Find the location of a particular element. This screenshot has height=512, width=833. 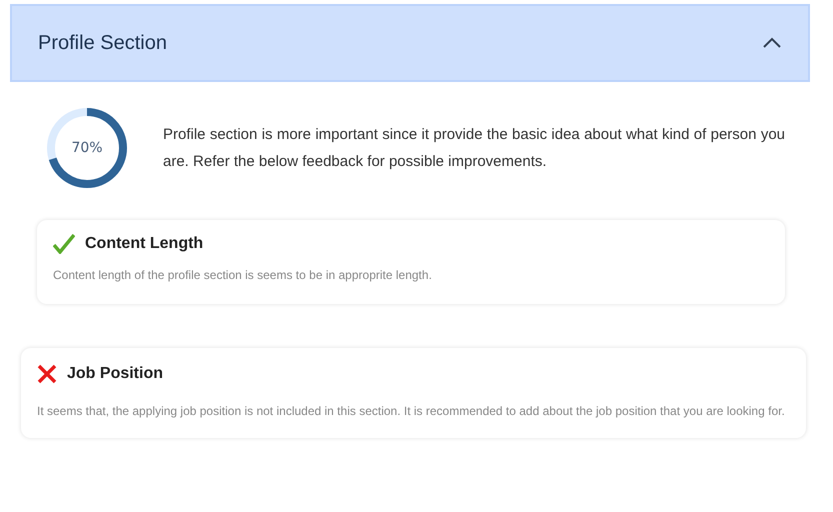

section-title: Profile Section is located at coordinates (102, 43).